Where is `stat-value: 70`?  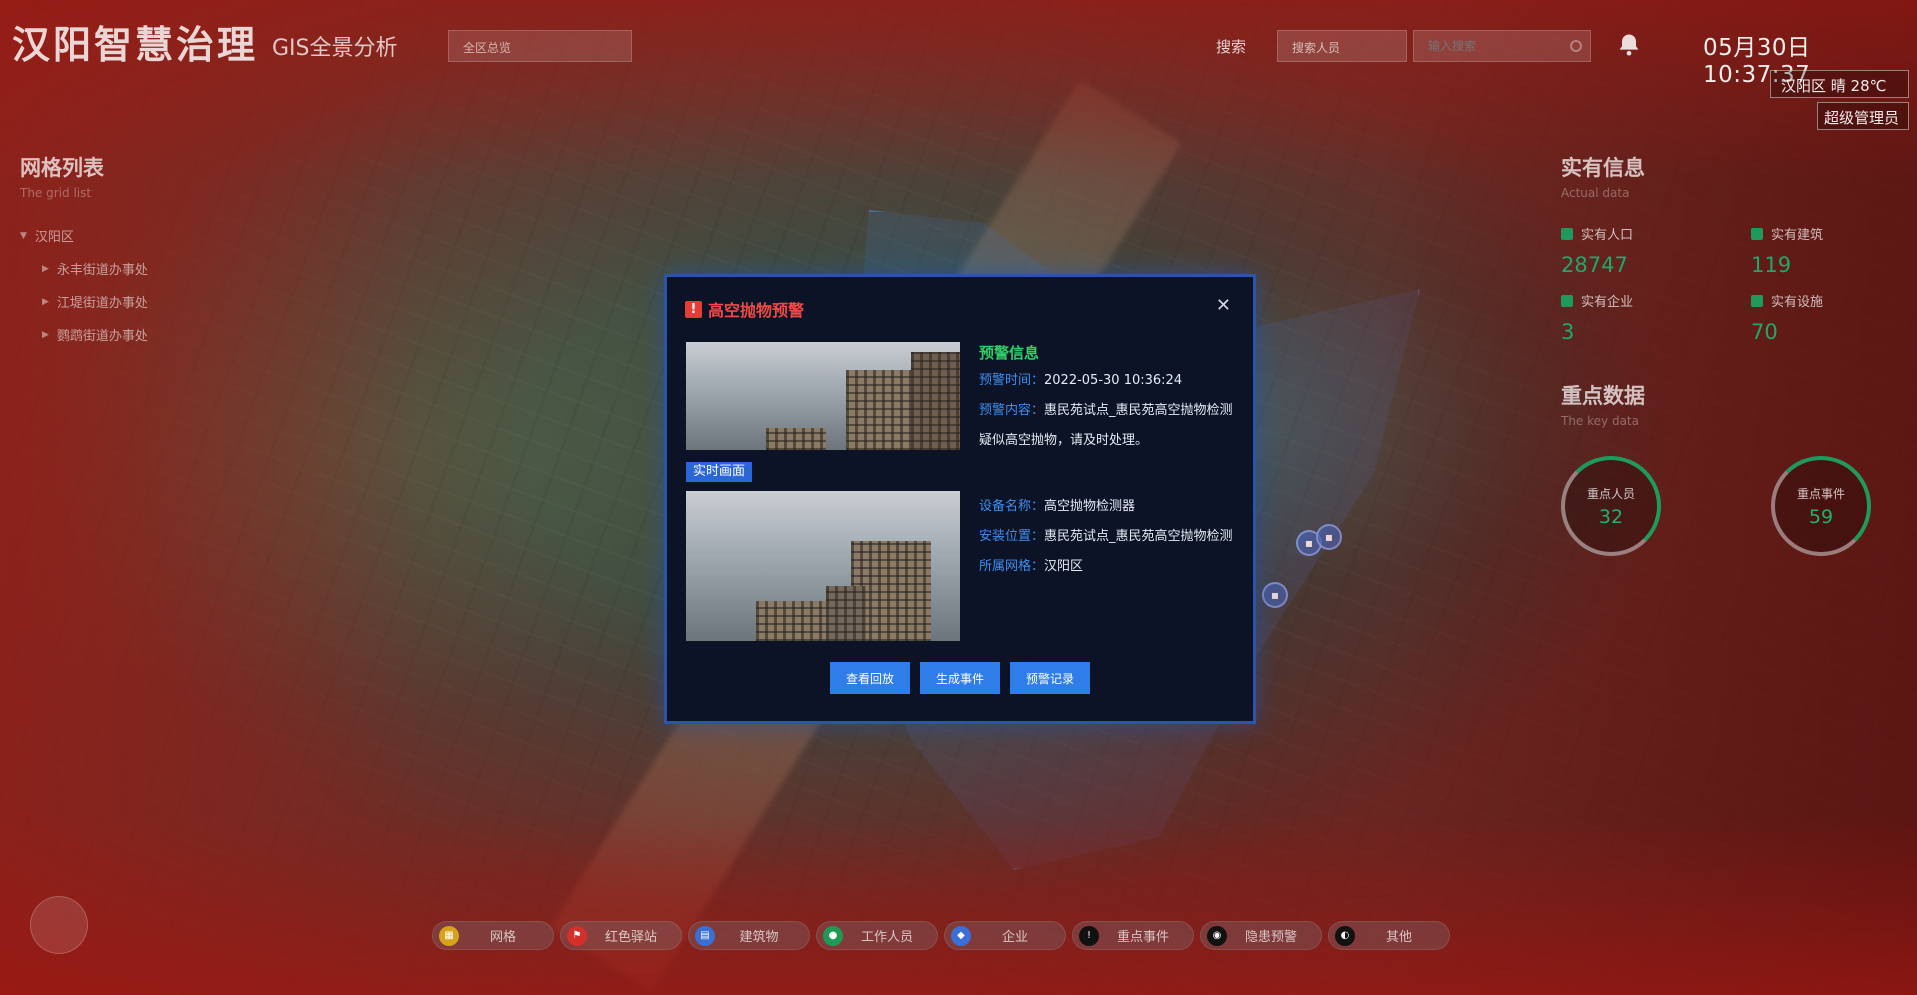
stat-value: 70 is located at coordinates (1764, 332).